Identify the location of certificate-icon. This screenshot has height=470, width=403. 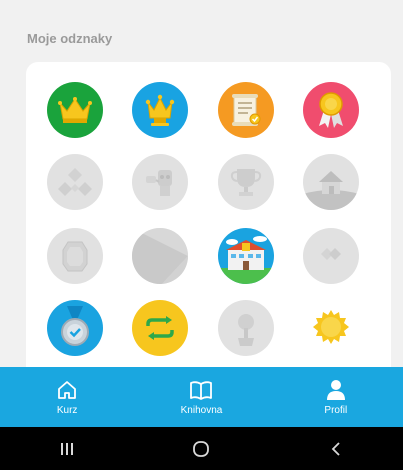
(246, 110).